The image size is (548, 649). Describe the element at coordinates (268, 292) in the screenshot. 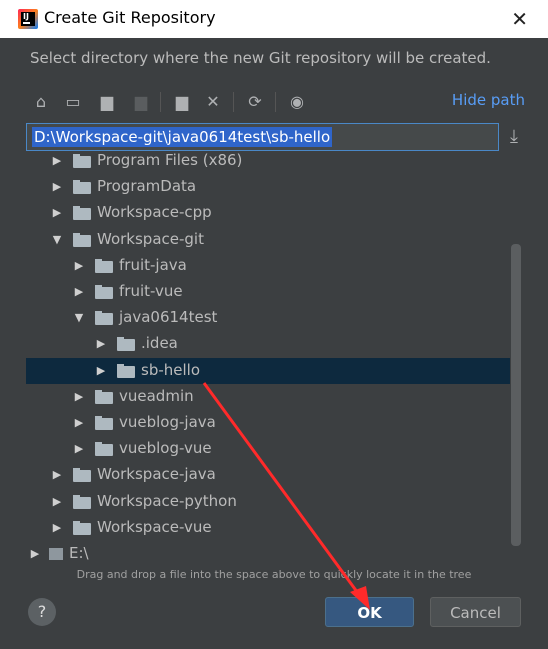

I see `tree-row: ▶ fruit-vue` at that location.